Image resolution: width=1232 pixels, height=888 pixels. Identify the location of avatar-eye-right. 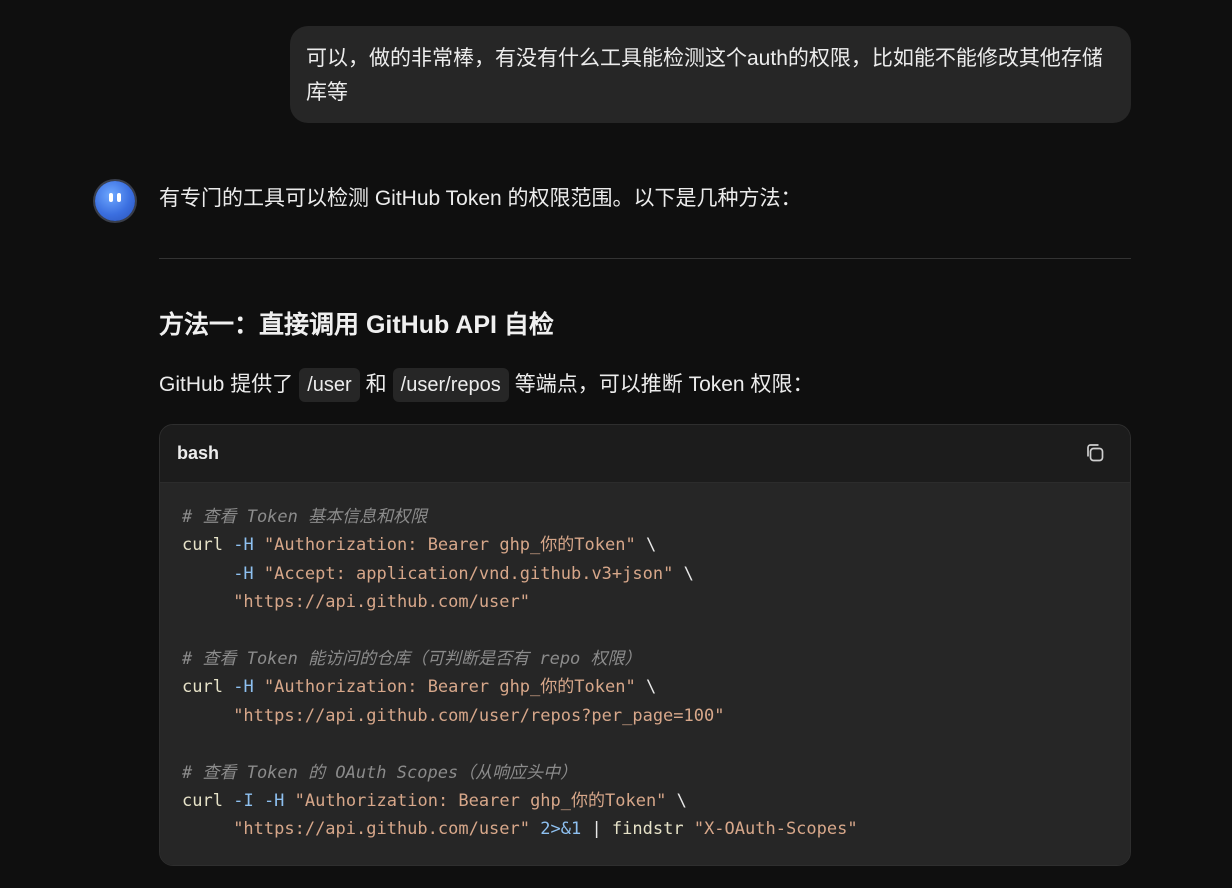
(119, 197).